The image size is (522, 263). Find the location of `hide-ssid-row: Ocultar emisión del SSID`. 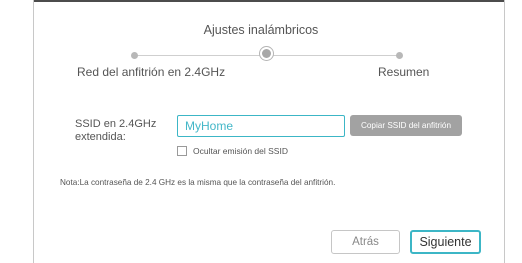

hide-ssid-row: Ocultar emisión del SSID is located at coordinates (232, 151).